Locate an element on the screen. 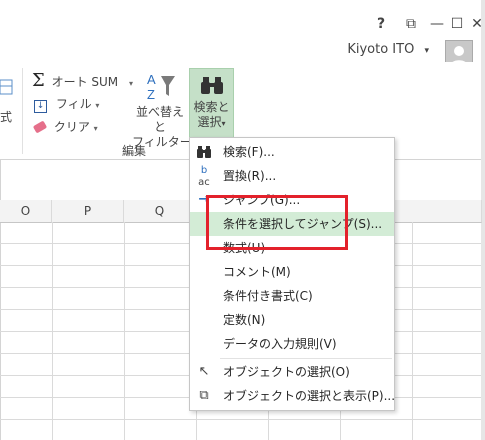  menu-item-label: コメント(M) is located at coordinates (257, 272).